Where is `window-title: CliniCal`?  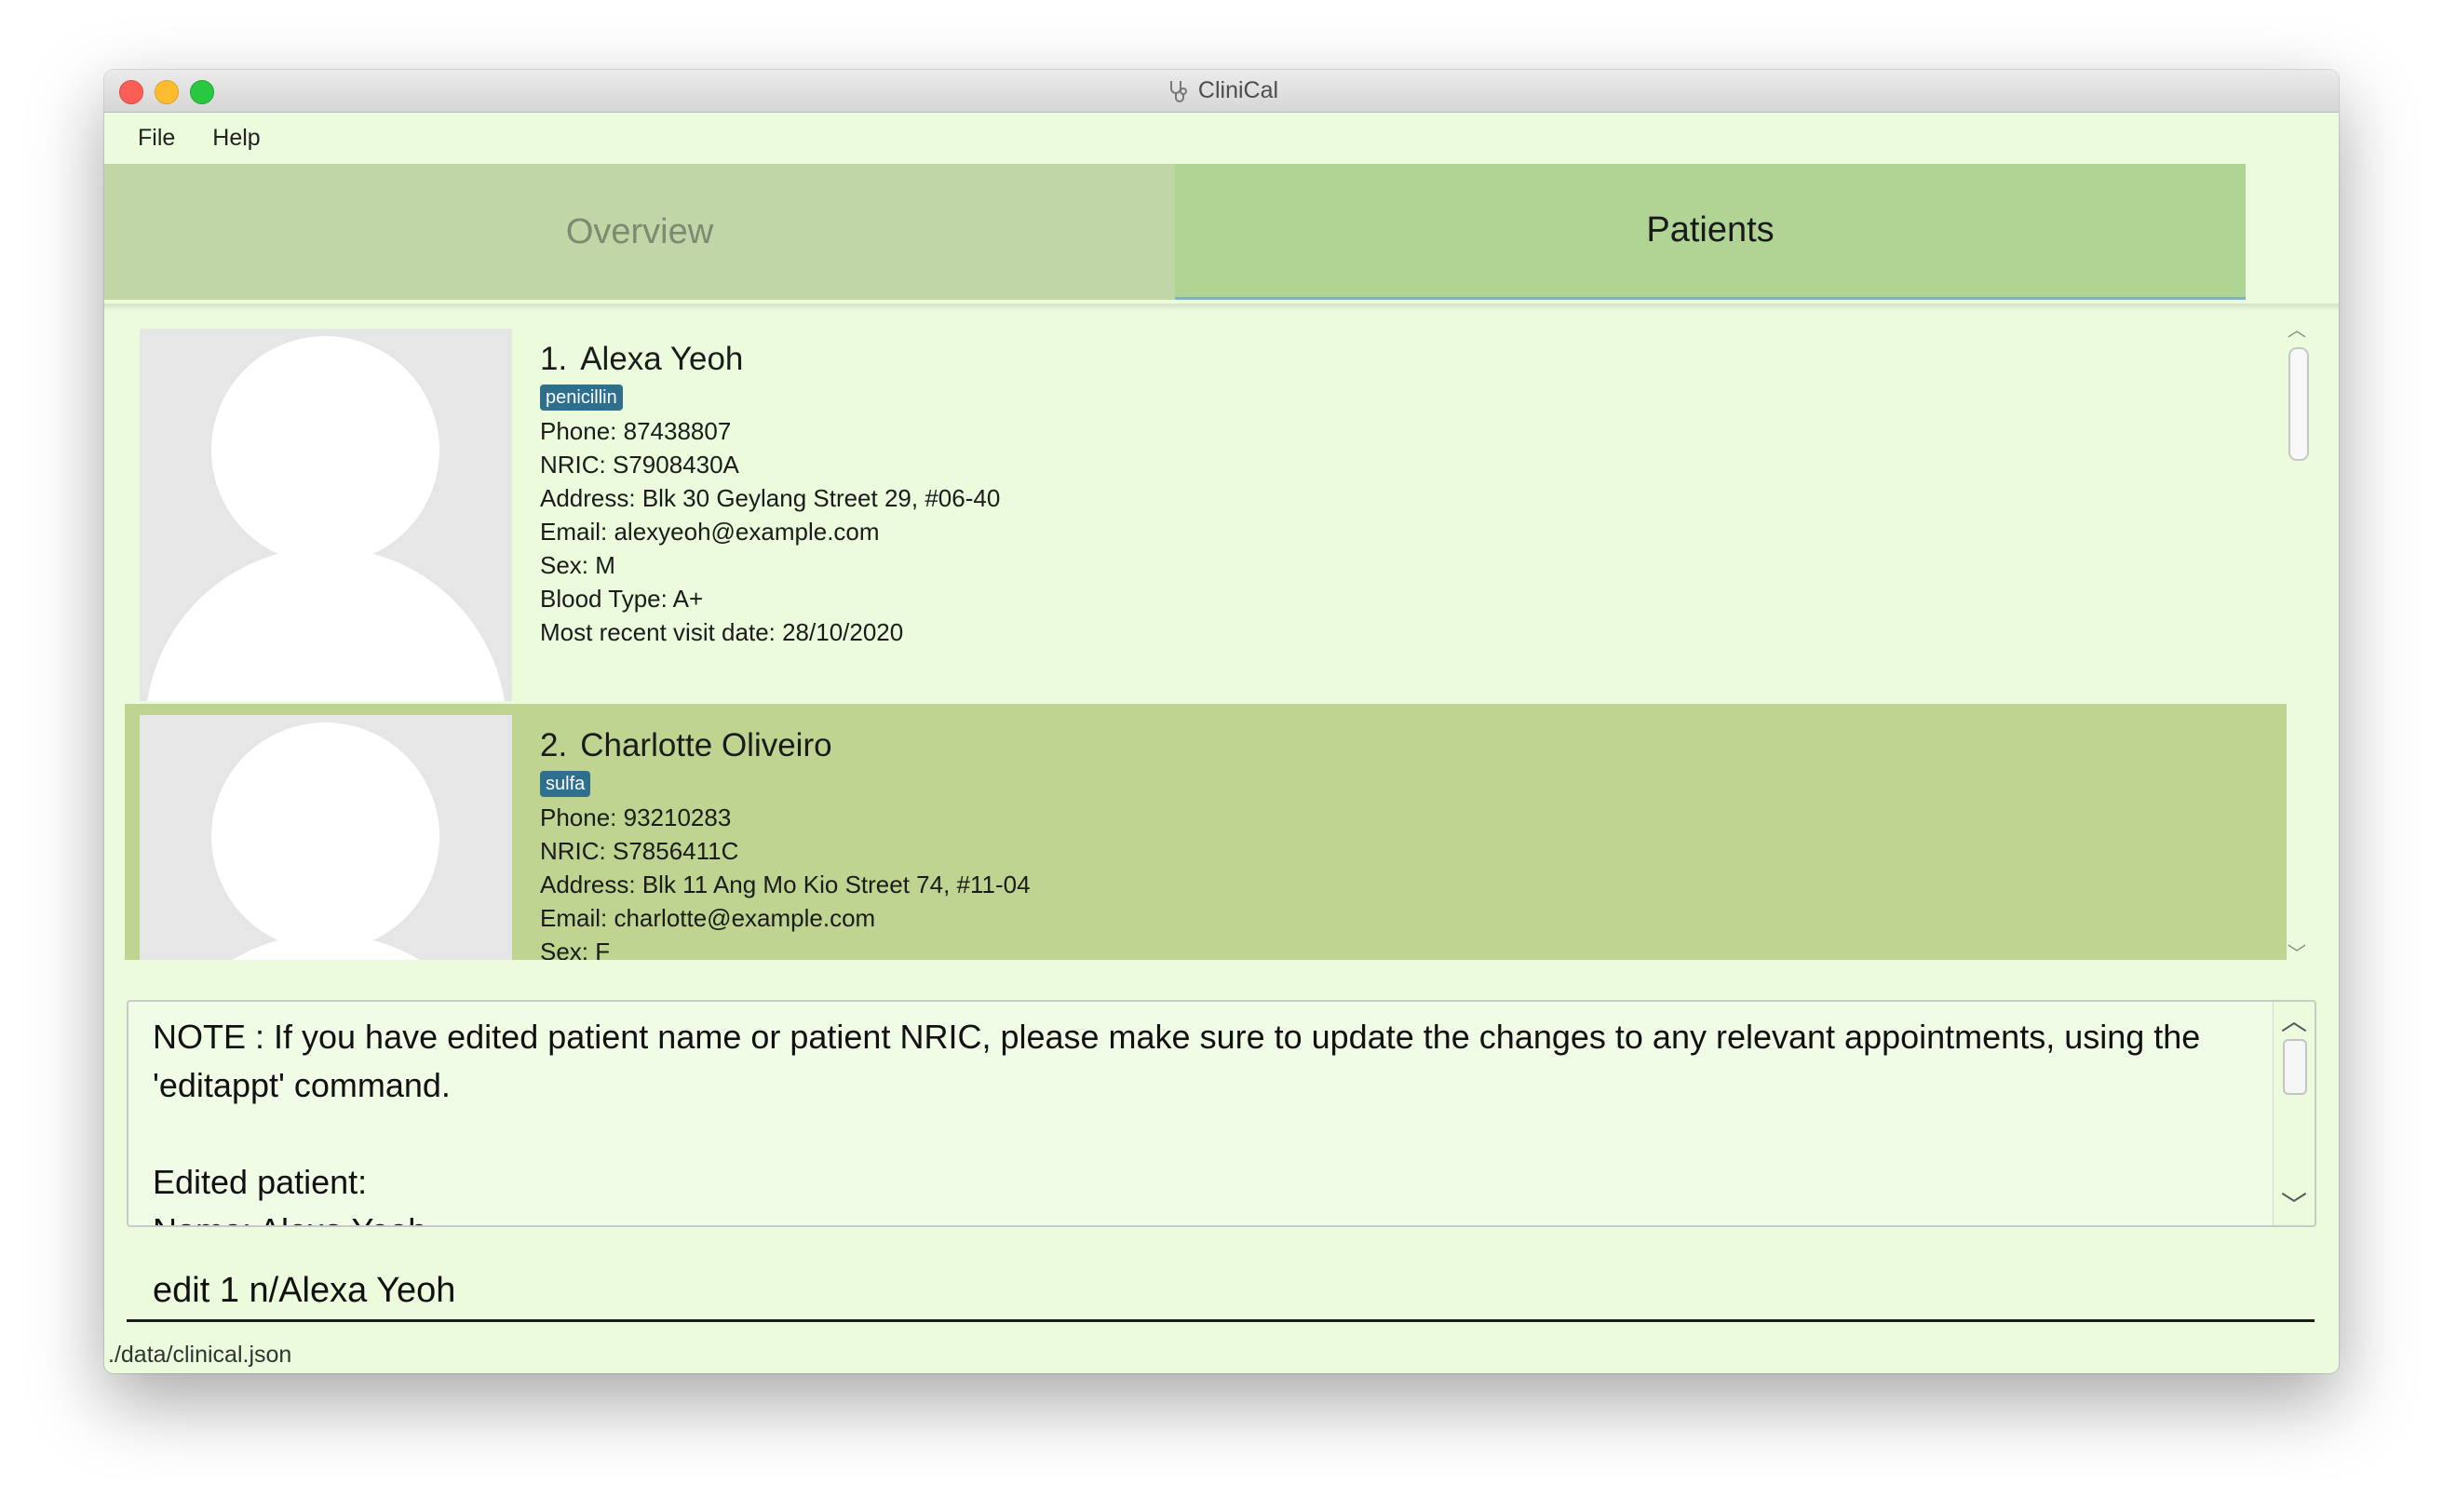 window-title: CliniCal is located at coordinates (1238, 90).